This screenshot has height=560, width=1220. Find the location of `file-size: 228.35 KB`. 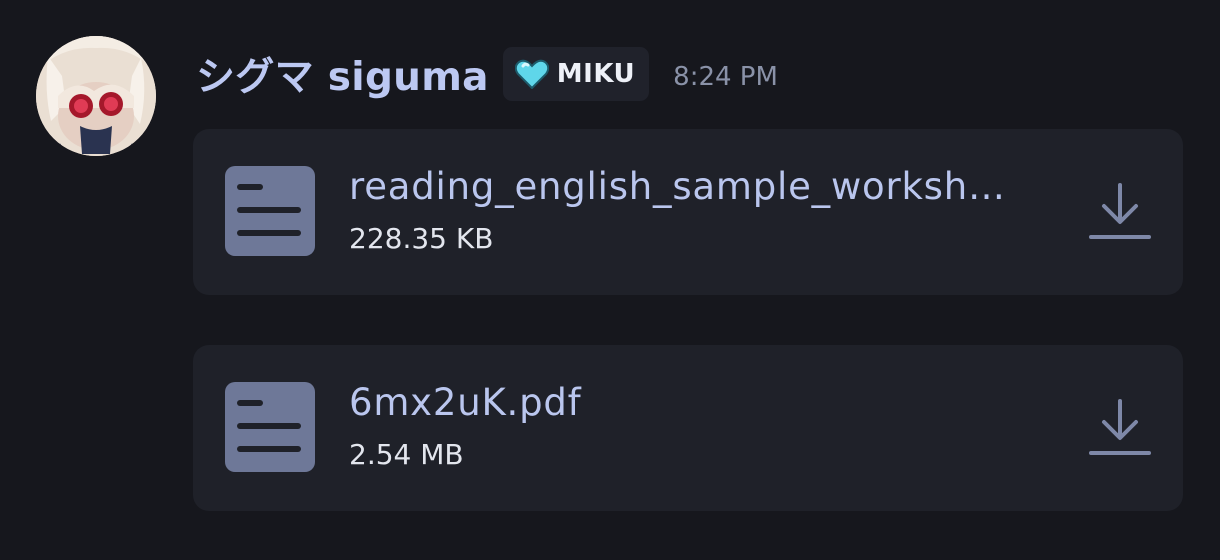

file-size: 228.35 KB is located at coordinates (421, 238).